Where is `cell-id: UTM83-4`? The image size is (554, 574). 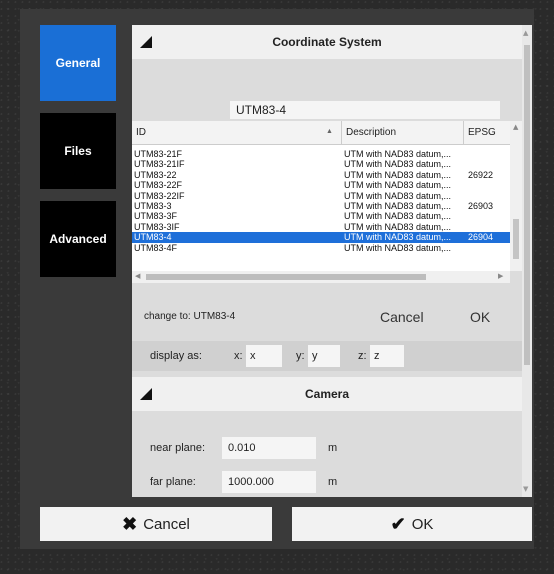
cell-id: UTM83-4 is located at coordinates (153, 237).